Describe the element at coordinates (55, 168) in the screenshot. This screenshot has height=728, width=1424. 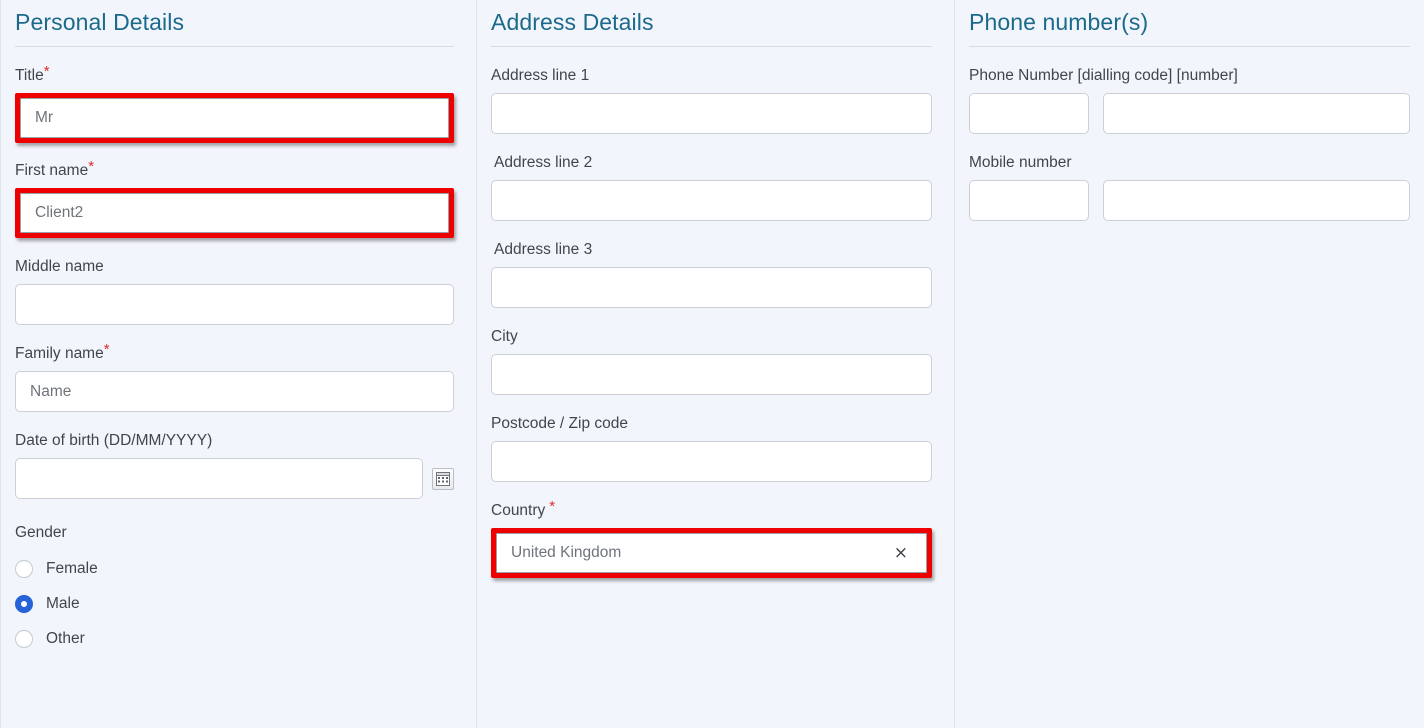
I see `first-name-label: First name*` at that location.